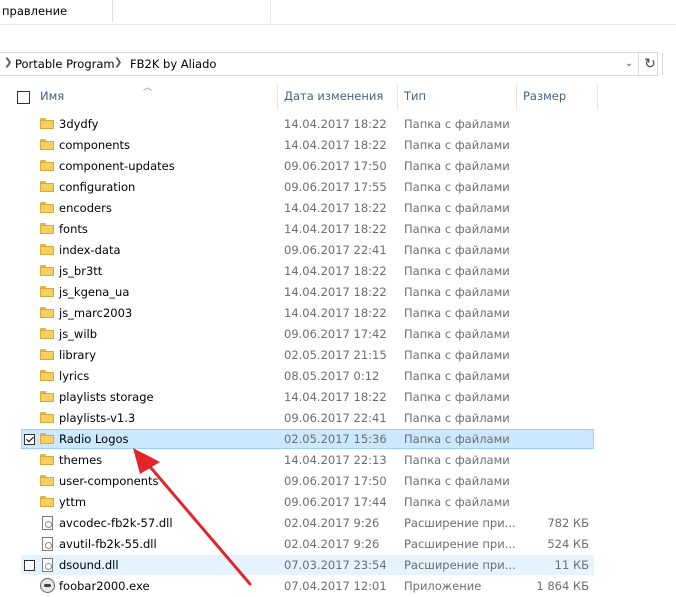  I want to click on annotation-arrow, so click(192, 517).